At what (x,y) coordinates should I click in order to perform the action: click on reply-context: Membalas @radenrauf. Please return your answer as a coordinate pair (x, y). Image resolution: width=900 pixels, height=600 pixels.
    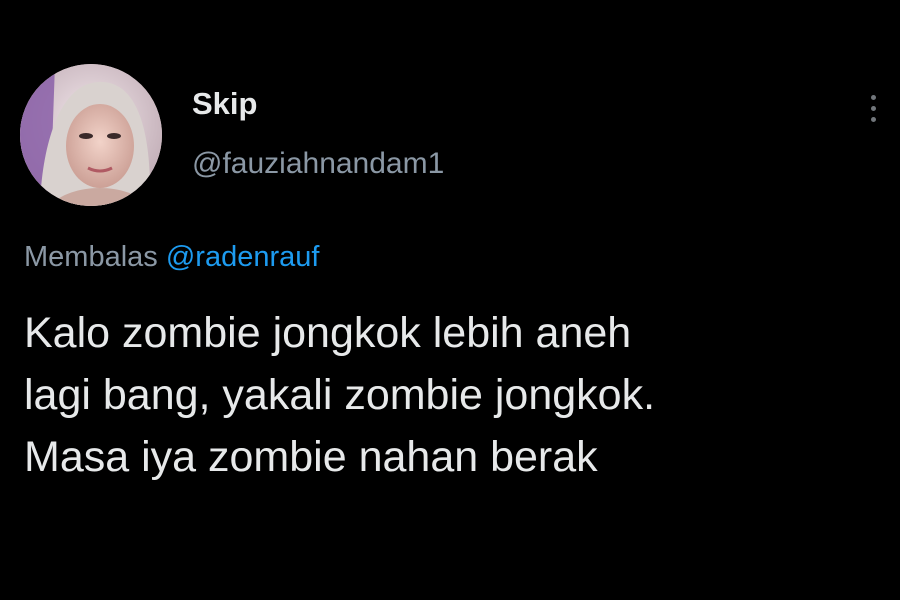
    Looking at the image, I should click on (171, 257).